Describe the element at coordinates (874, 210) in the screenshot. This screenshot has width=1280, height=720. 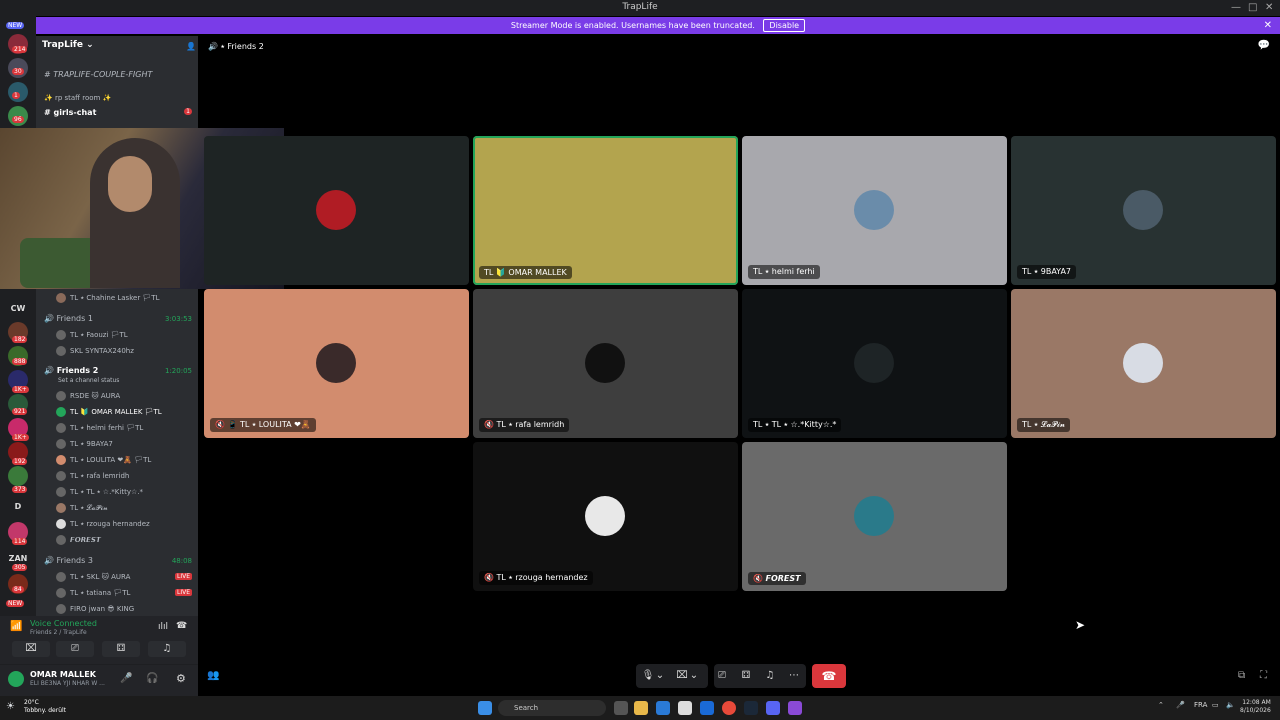
I see `participant-tile: TL ⭑ helmi ferhi` at that location.